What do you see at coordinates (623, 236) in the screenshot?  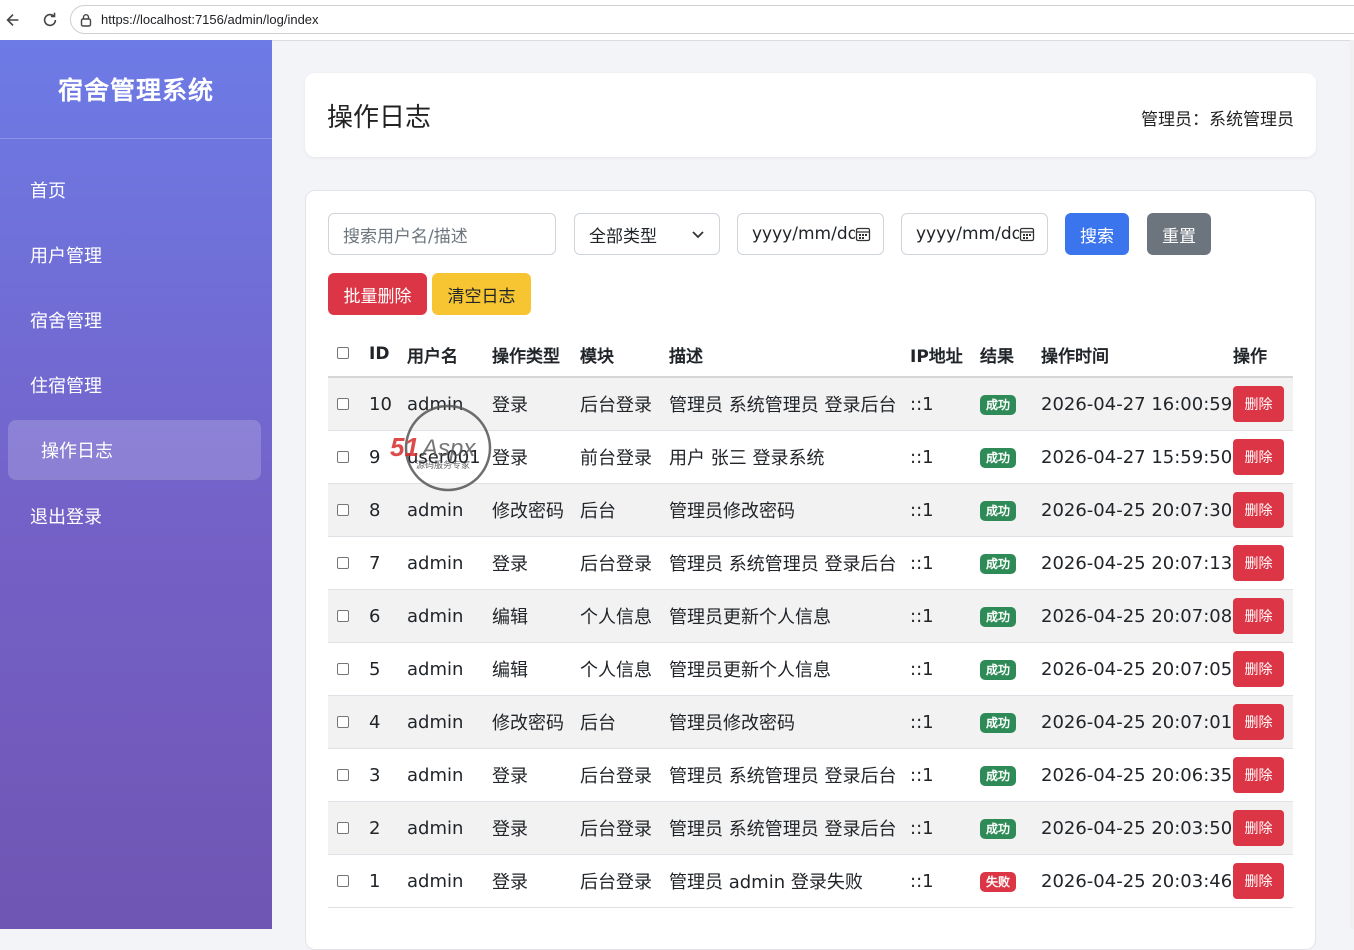 I see `type-select-value: 全部类型` at bounding box center [623, 236].